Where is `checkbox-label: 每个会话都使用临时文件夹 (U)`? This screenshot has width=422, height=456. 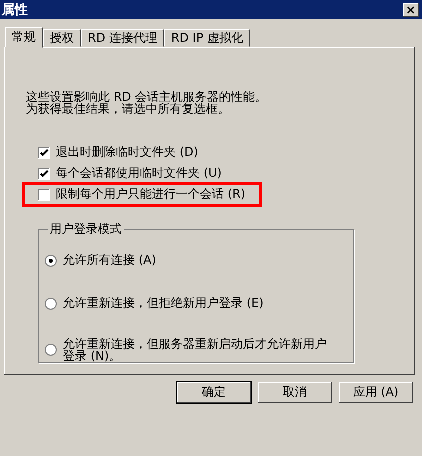
checkbox-label: 每个会话都使用临时文件夹 (U) is located at coordinates (139, 173).